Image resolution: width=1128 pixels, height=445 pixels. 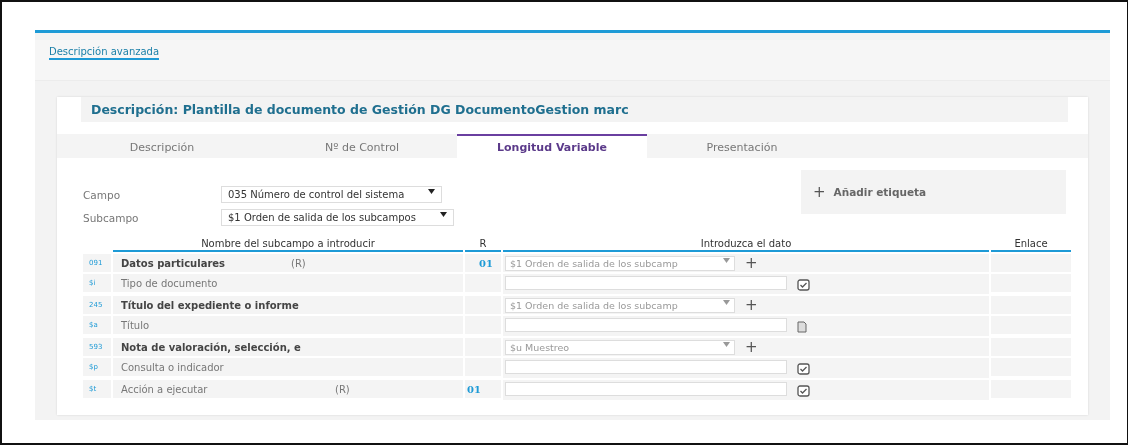 I want to click on column-header: Introduzca el dato, so click(x=746, y=245).